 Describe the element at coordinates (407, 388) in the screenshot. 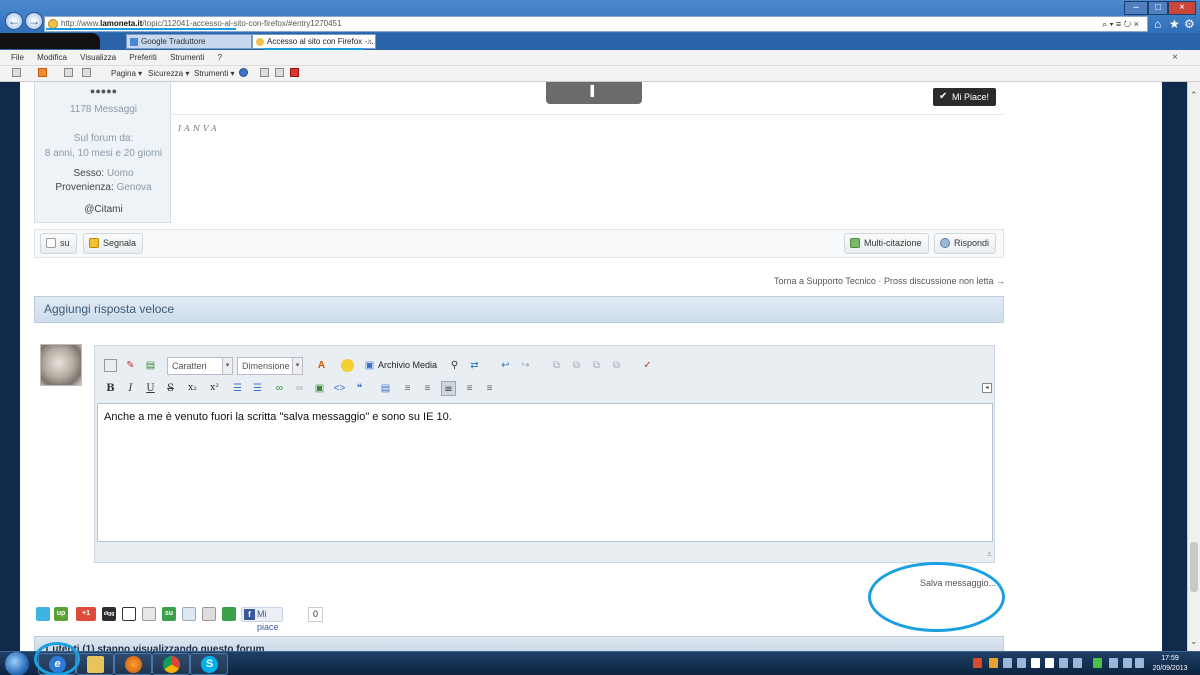

I see `align-left-icon: ≡` at that location.